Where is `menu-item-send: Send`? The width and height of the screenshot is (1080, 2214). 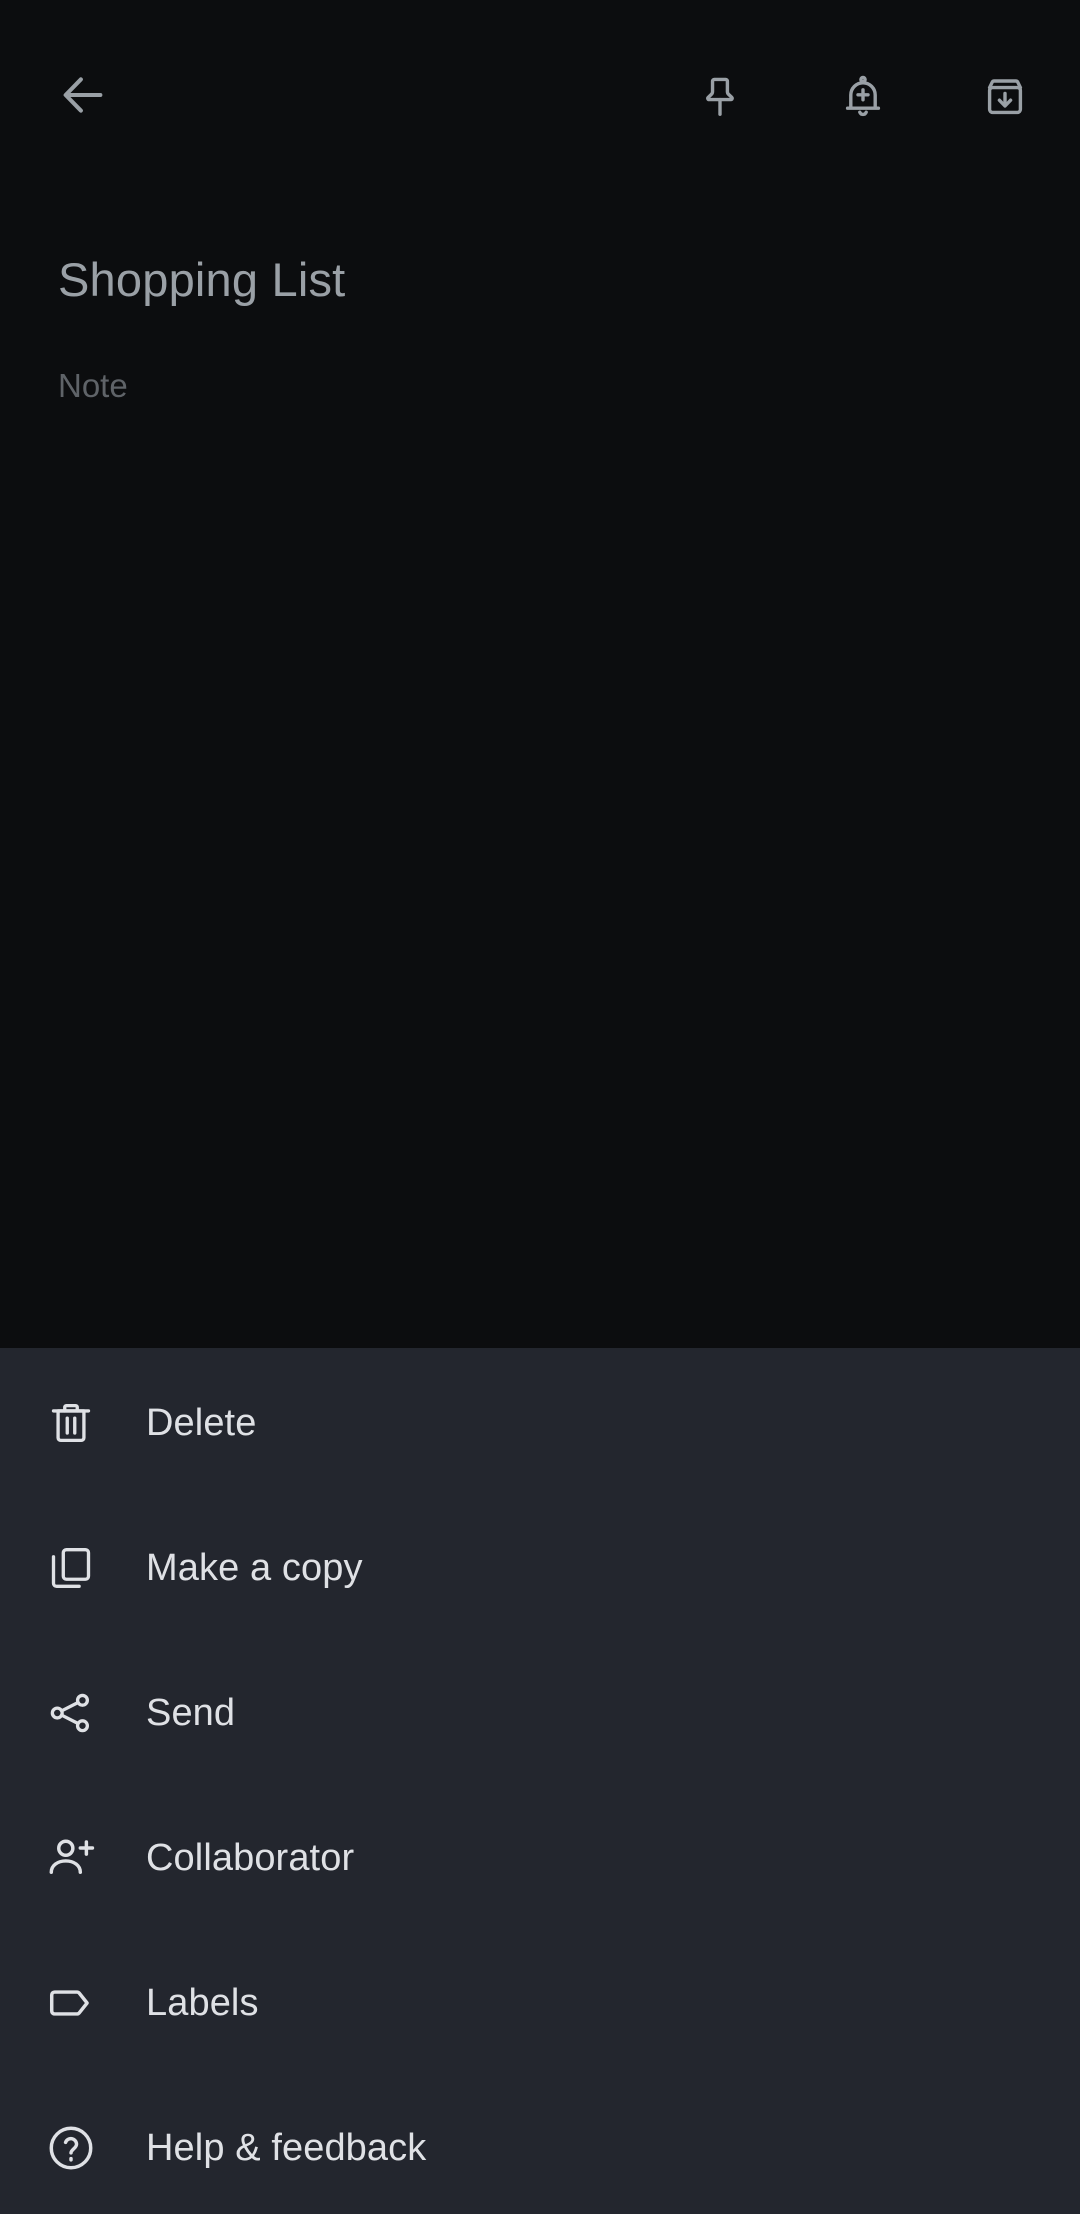
menu-item-send: Send is located at coordinates (540, 1712).